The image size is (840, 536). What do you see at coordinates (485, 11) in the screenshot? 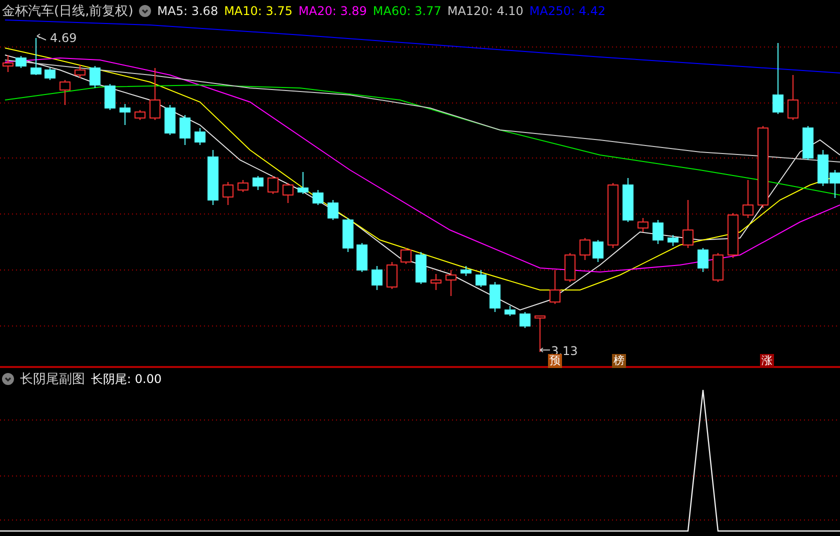
I see `moving-average-legend: MA120: 4.10` at bounding box center [485, 11].